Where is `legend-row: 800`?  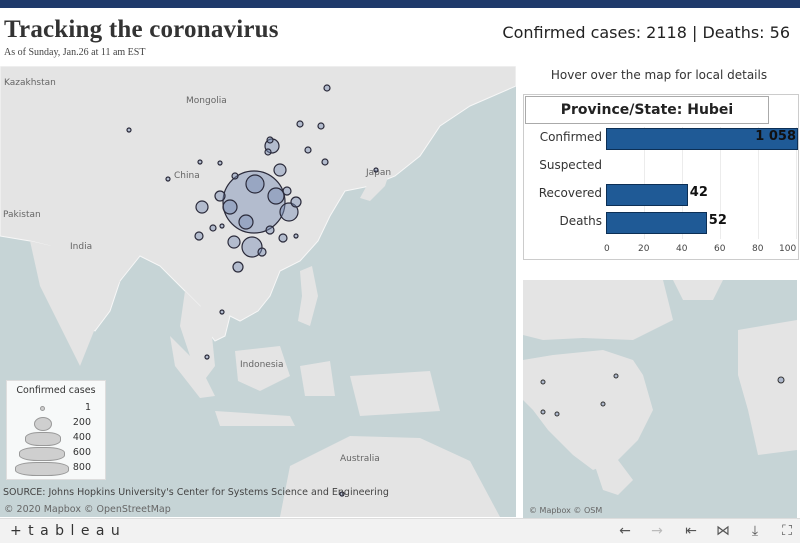 legend-row: 800 is located at coordinates (56, 469).